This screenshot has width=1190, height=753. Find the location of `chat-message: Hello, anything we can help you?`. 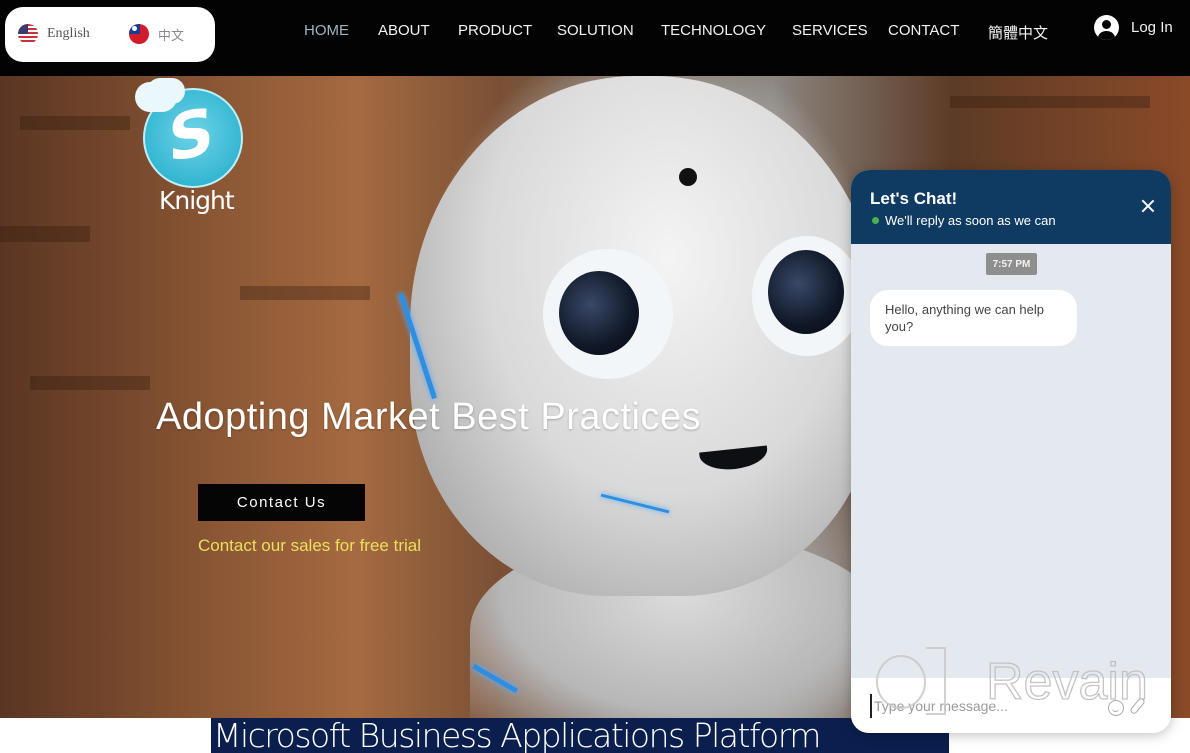

chat-message: Hello, anything we can help you? is located at coordinates (973, 318).